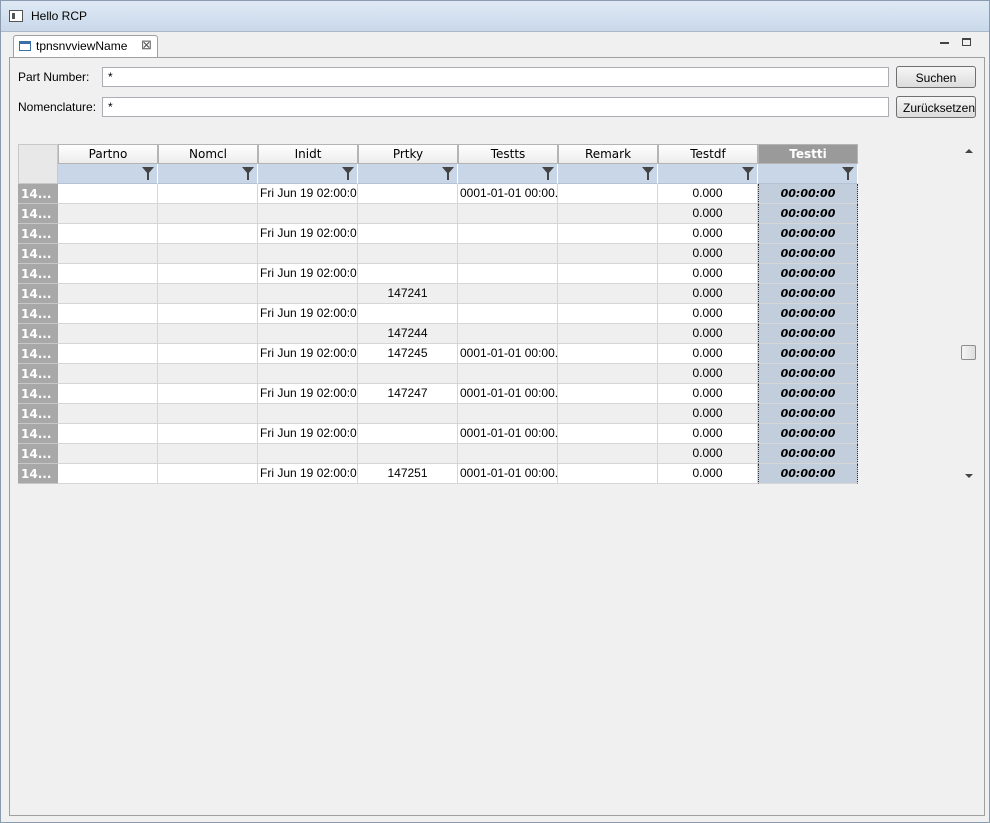  Describe the element at coordinates (308, 154) in the screenshot. I see `column-header-inidt: Inidt` at that location.